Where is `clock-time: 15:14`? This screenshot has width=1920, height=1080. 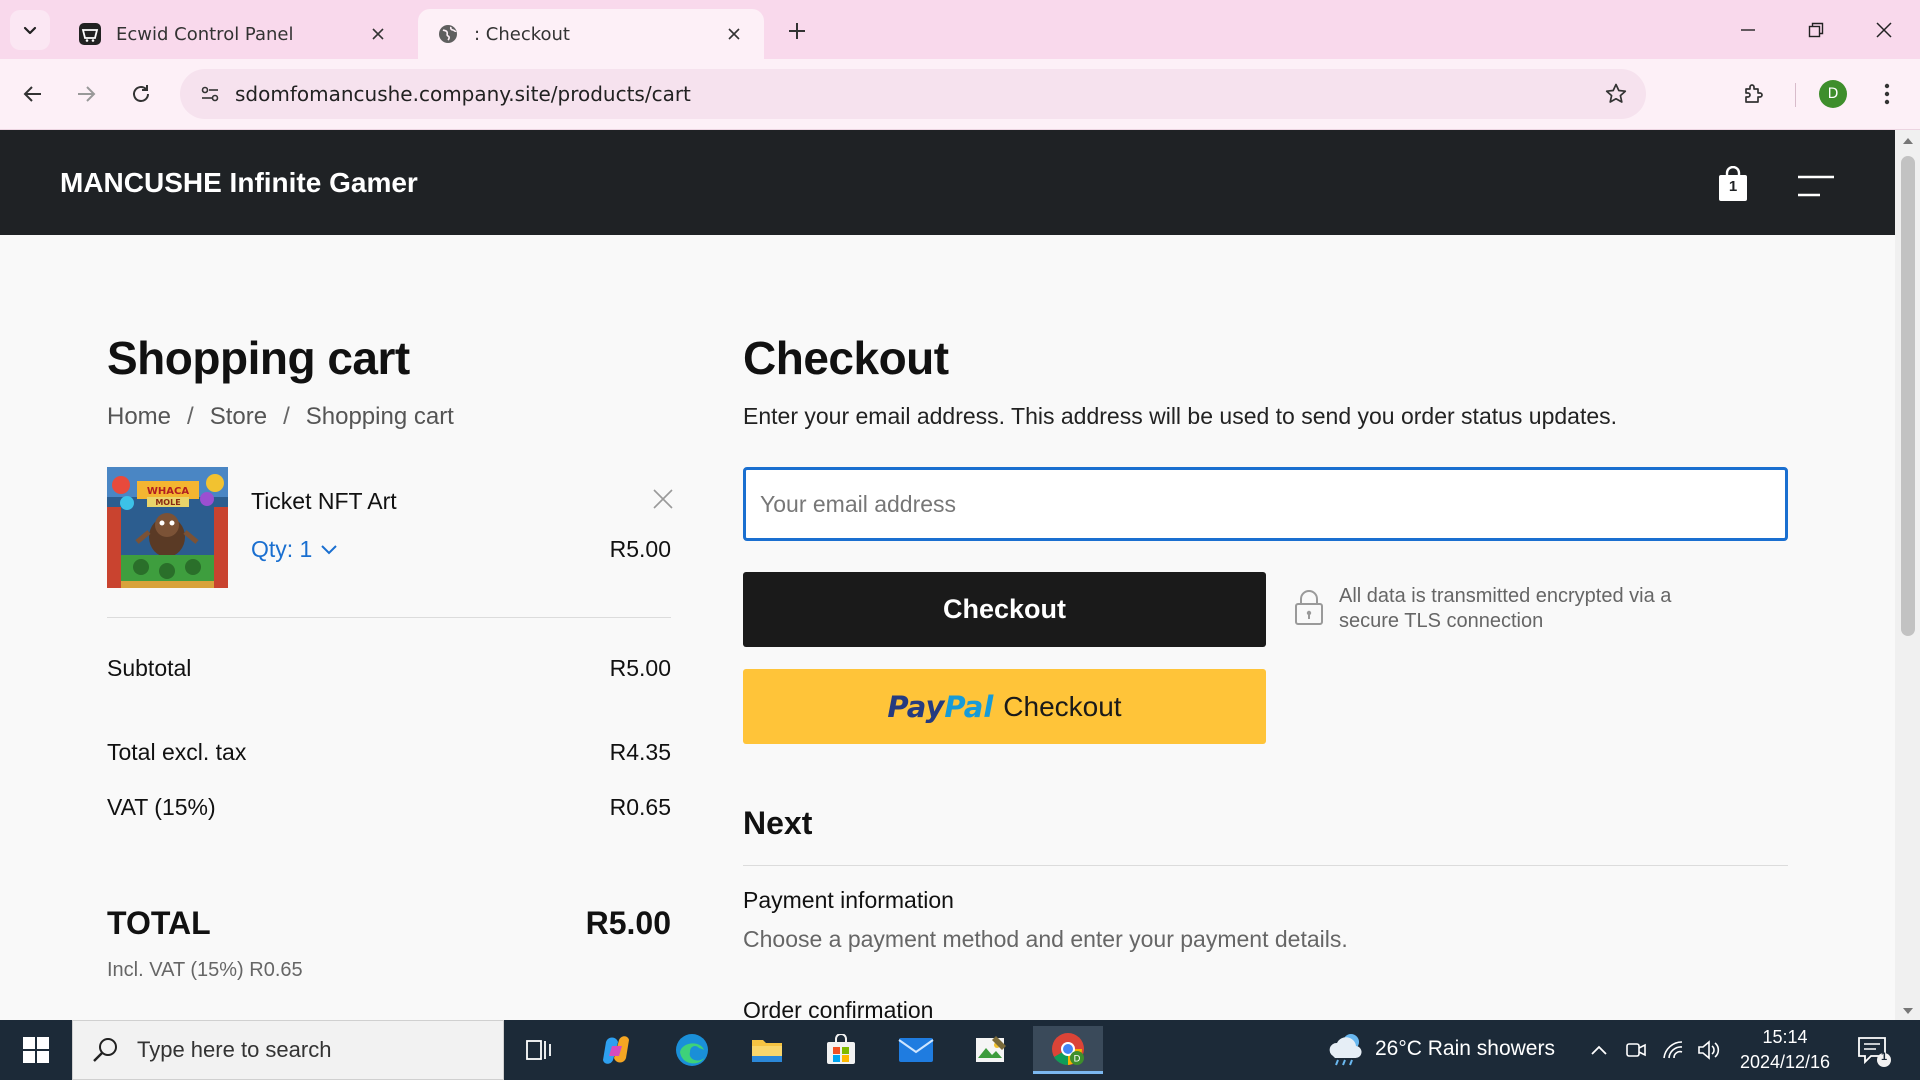
clock-time: 15:14 is located at coordinates (1785, 1037).